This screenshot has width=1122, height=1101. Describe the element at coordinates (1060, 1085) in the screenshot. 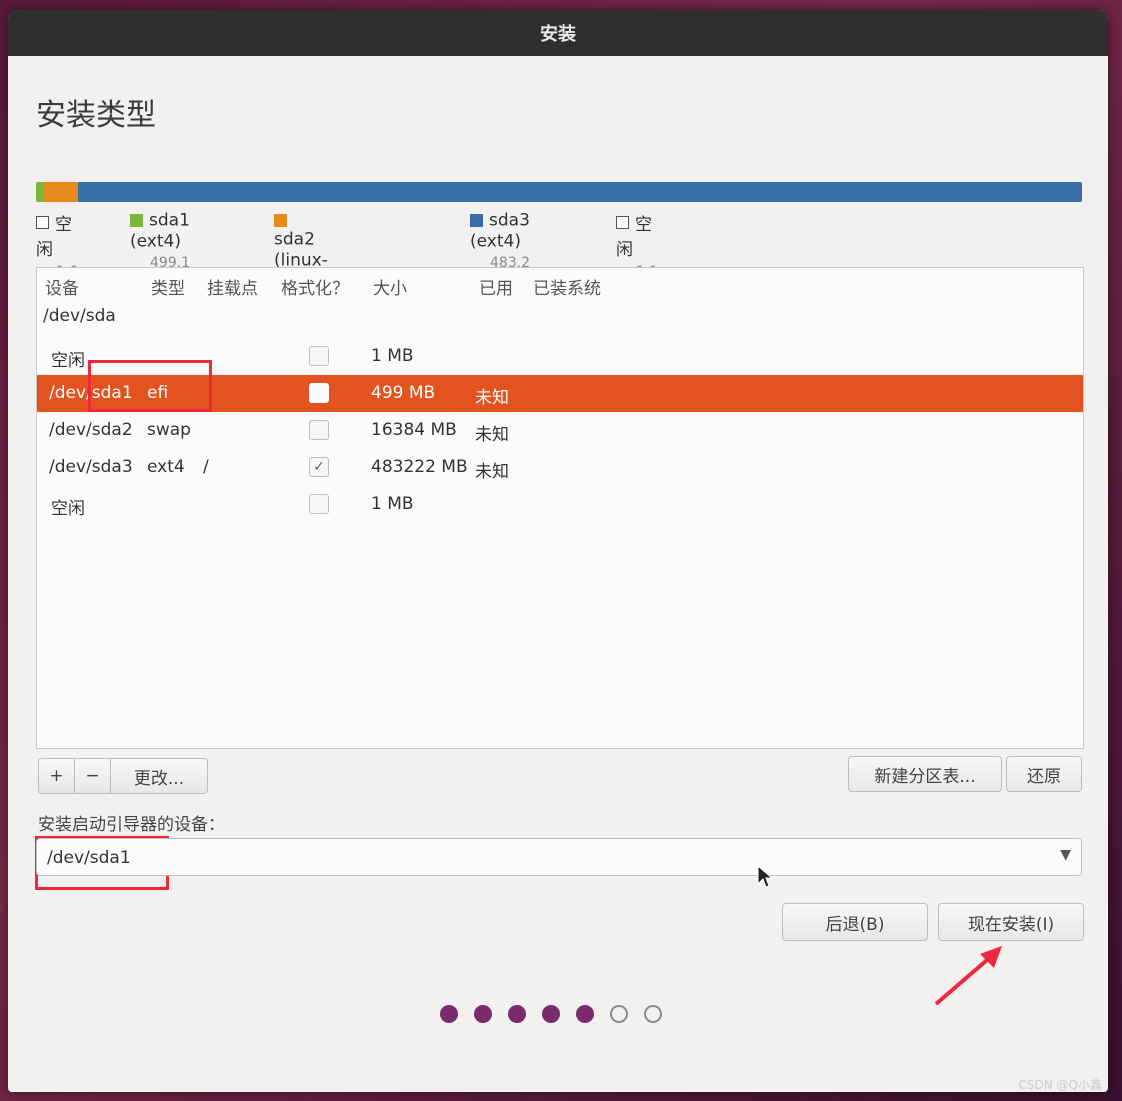

I see `watermark-text: CSDN @Q小鑫` at that location.